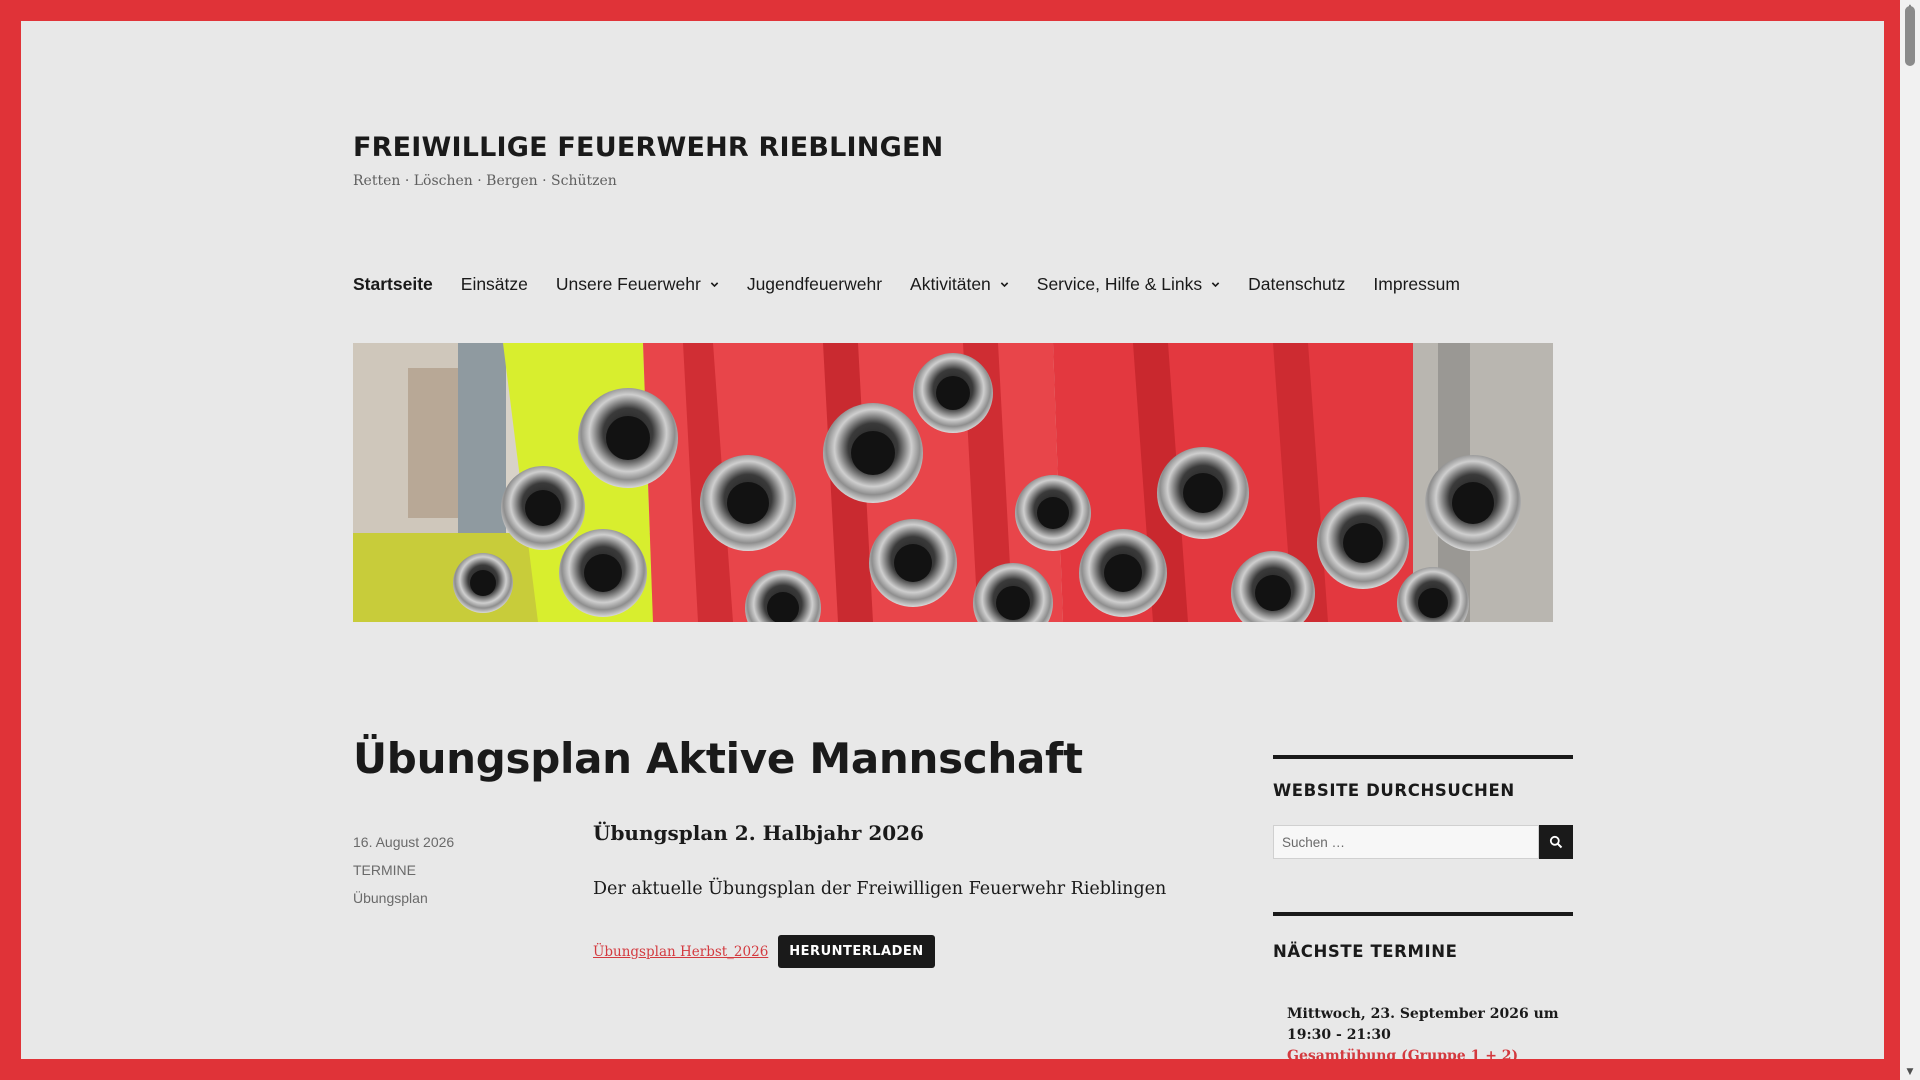  What do you see at coordinates (856, 951) in the screenshot?
I see `download-button: HERUNTERLADEN` at bounding box center [856, 951].